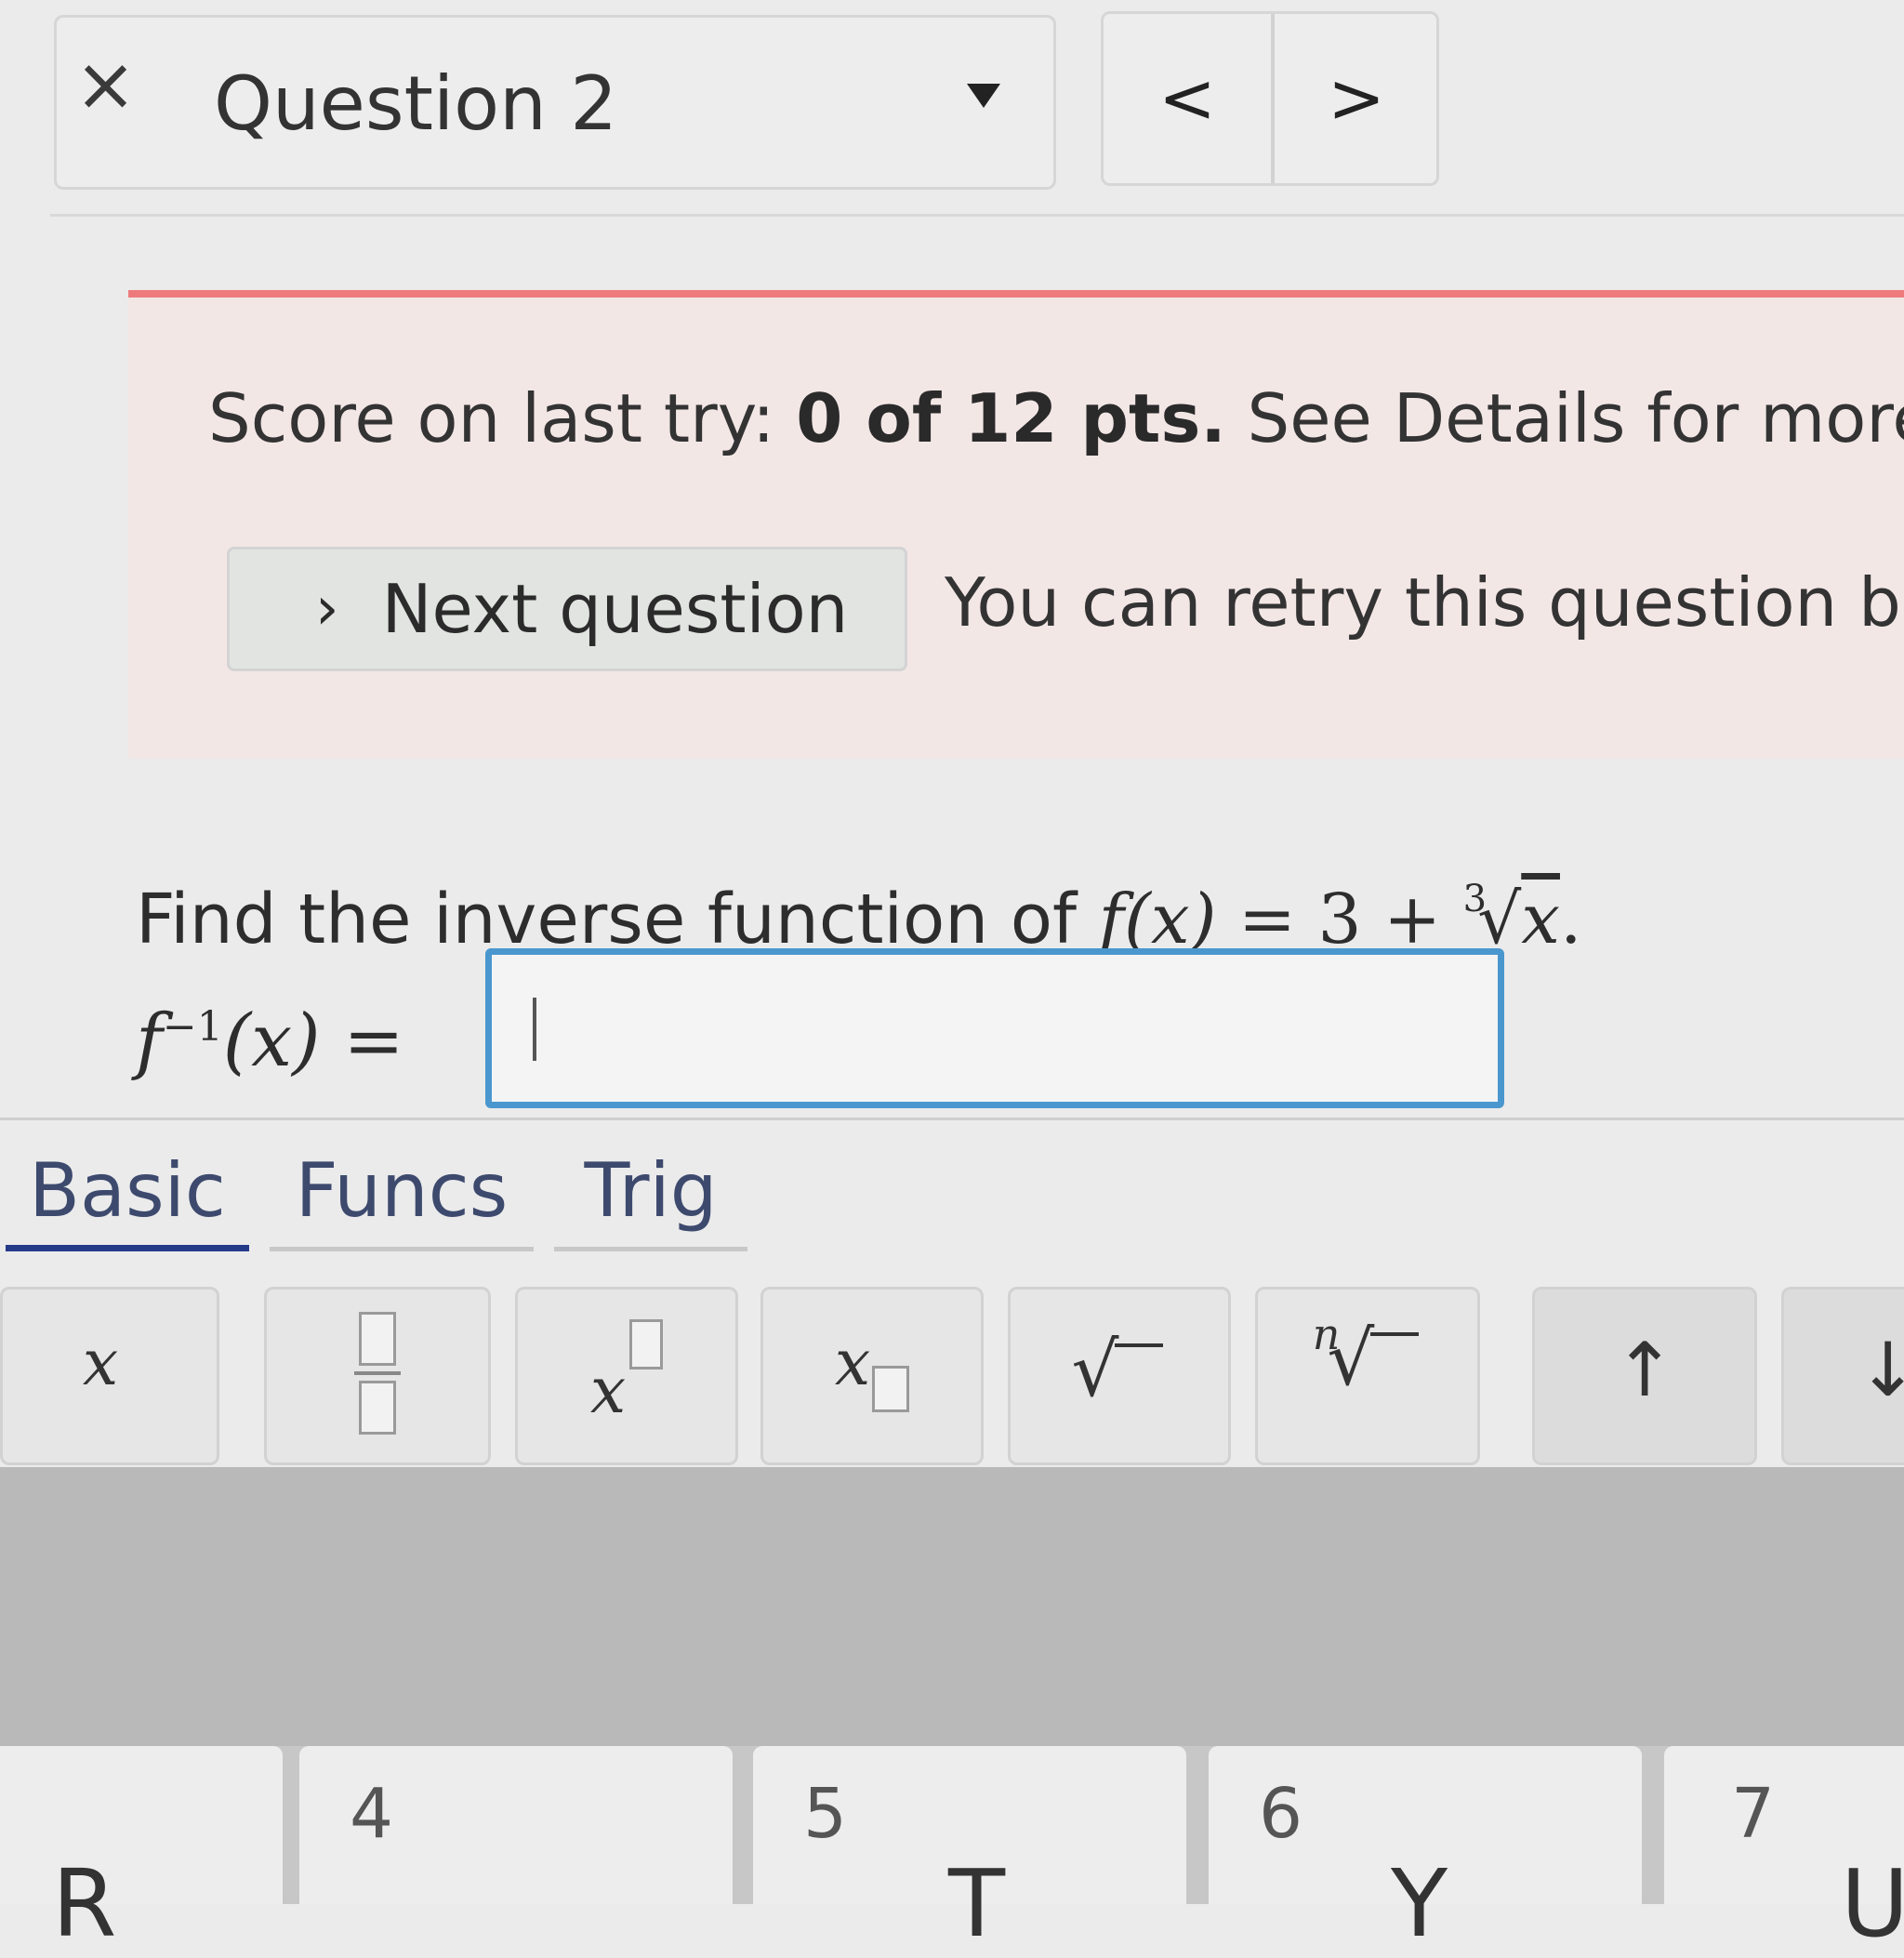 The image size is (1904, 1958). Describe the element at coordinates (1326, 1334) in the screenshot. I see `nth-root-index: n` at that location.